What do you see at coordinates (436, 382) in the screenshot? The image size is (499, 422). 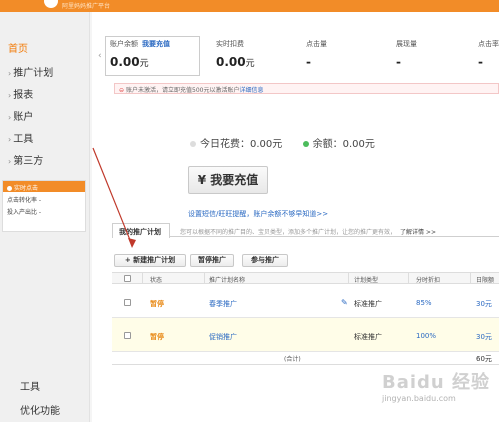 I see `watermark-logo: Baidu 经验` at bounding box center [436, 382].